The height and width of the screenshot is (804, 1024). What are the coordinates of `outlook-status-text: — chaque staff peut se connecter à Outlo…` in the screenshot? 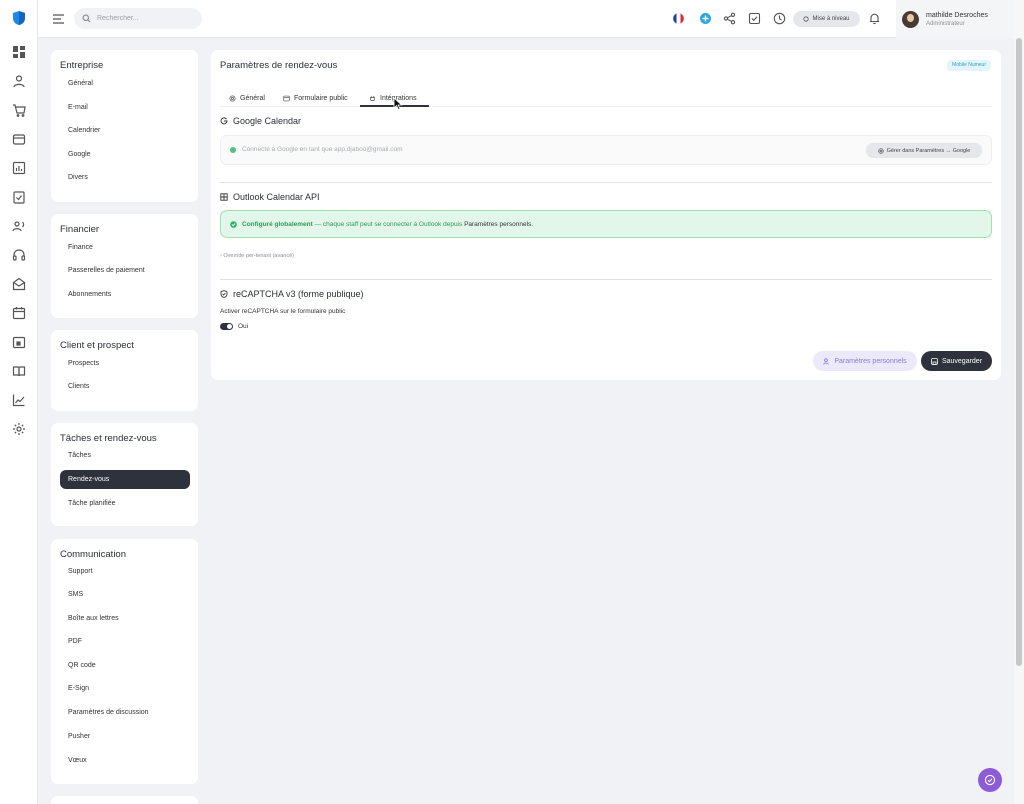 It's located at (388, 224).